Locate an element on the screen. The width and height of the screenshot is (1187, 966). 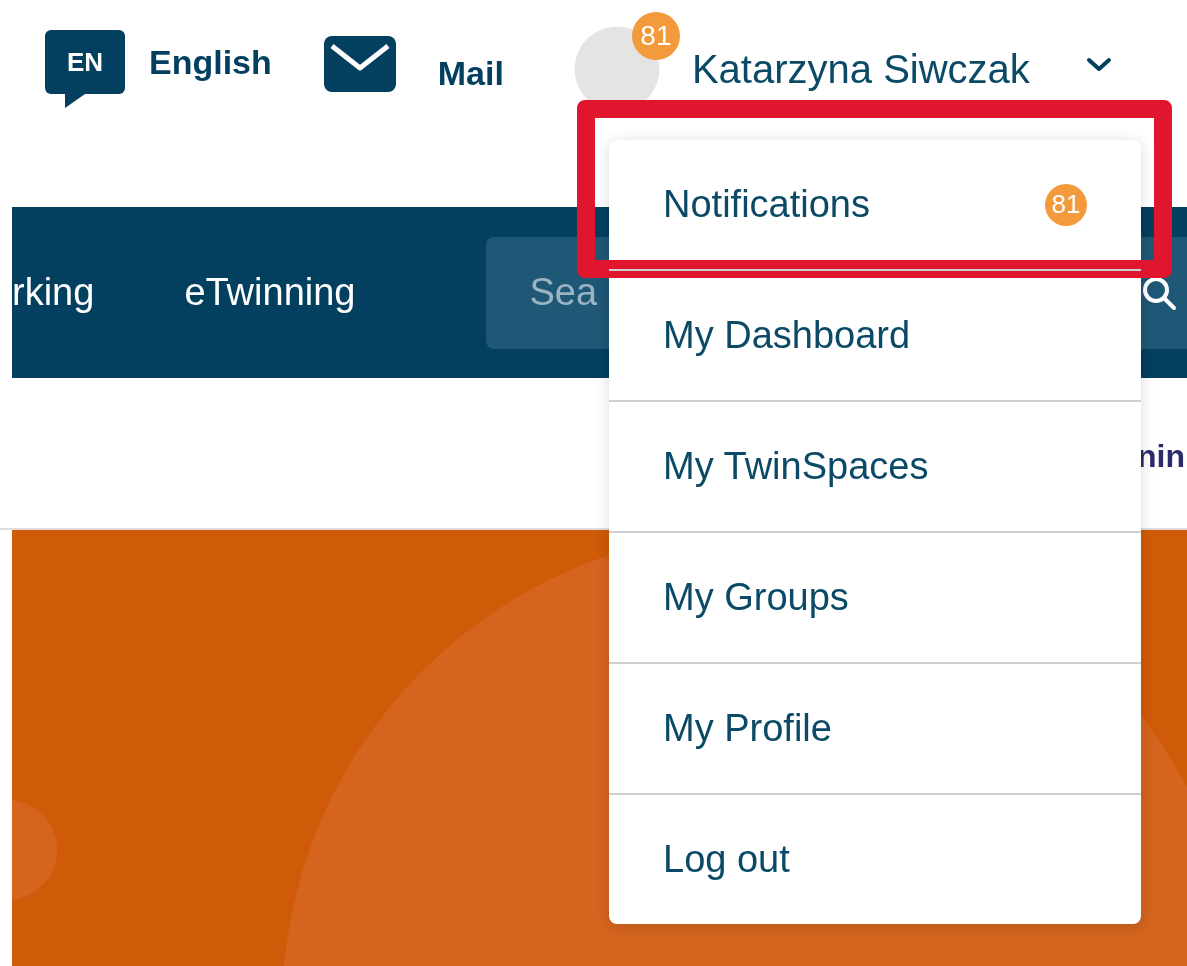
envelope-icon is located at coordinates (359, 63).